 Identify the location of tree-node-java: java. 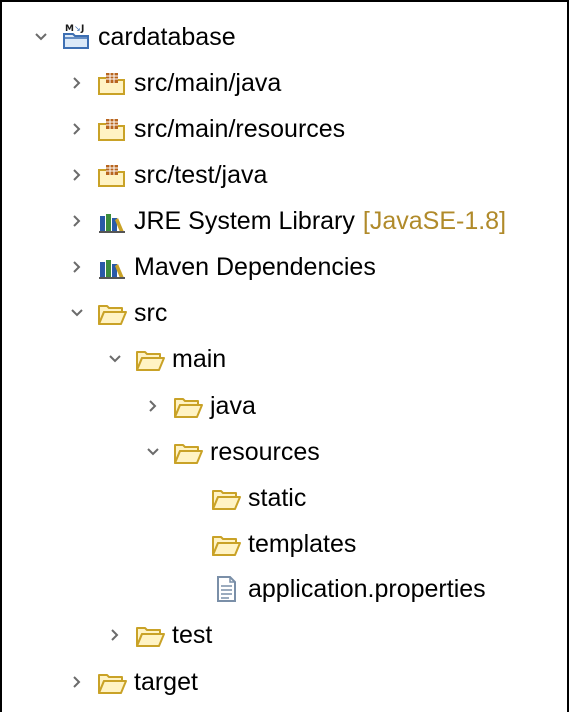
(199, 406).